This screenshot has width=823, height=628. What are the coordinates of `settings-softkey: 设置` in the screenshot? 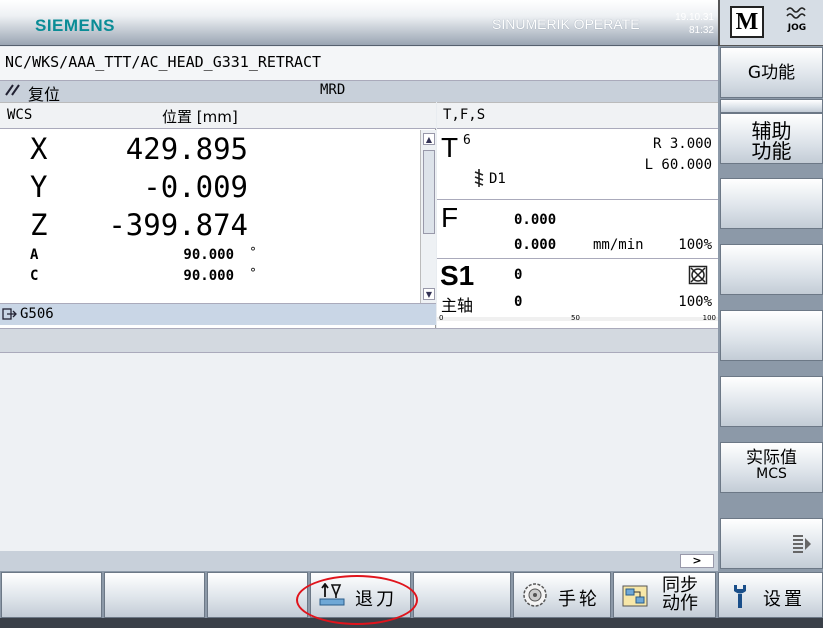 It's located at (770, 595).